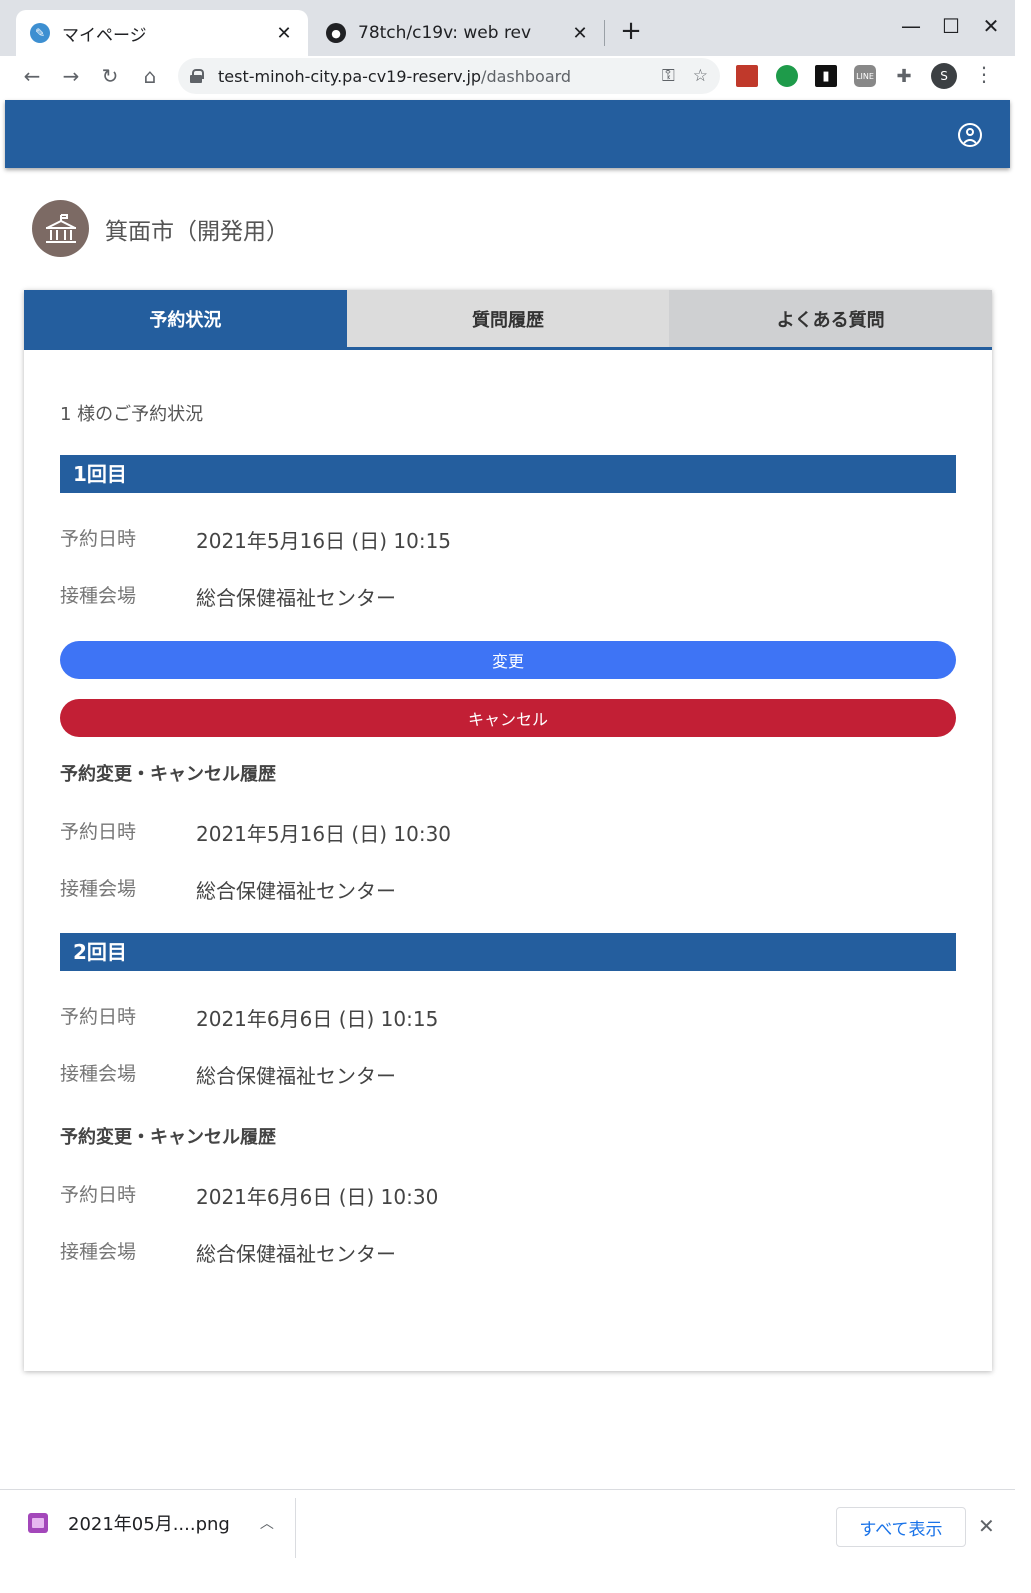  I want to click on download-item: 2021年05月....png ︿, so click(151, 1523).